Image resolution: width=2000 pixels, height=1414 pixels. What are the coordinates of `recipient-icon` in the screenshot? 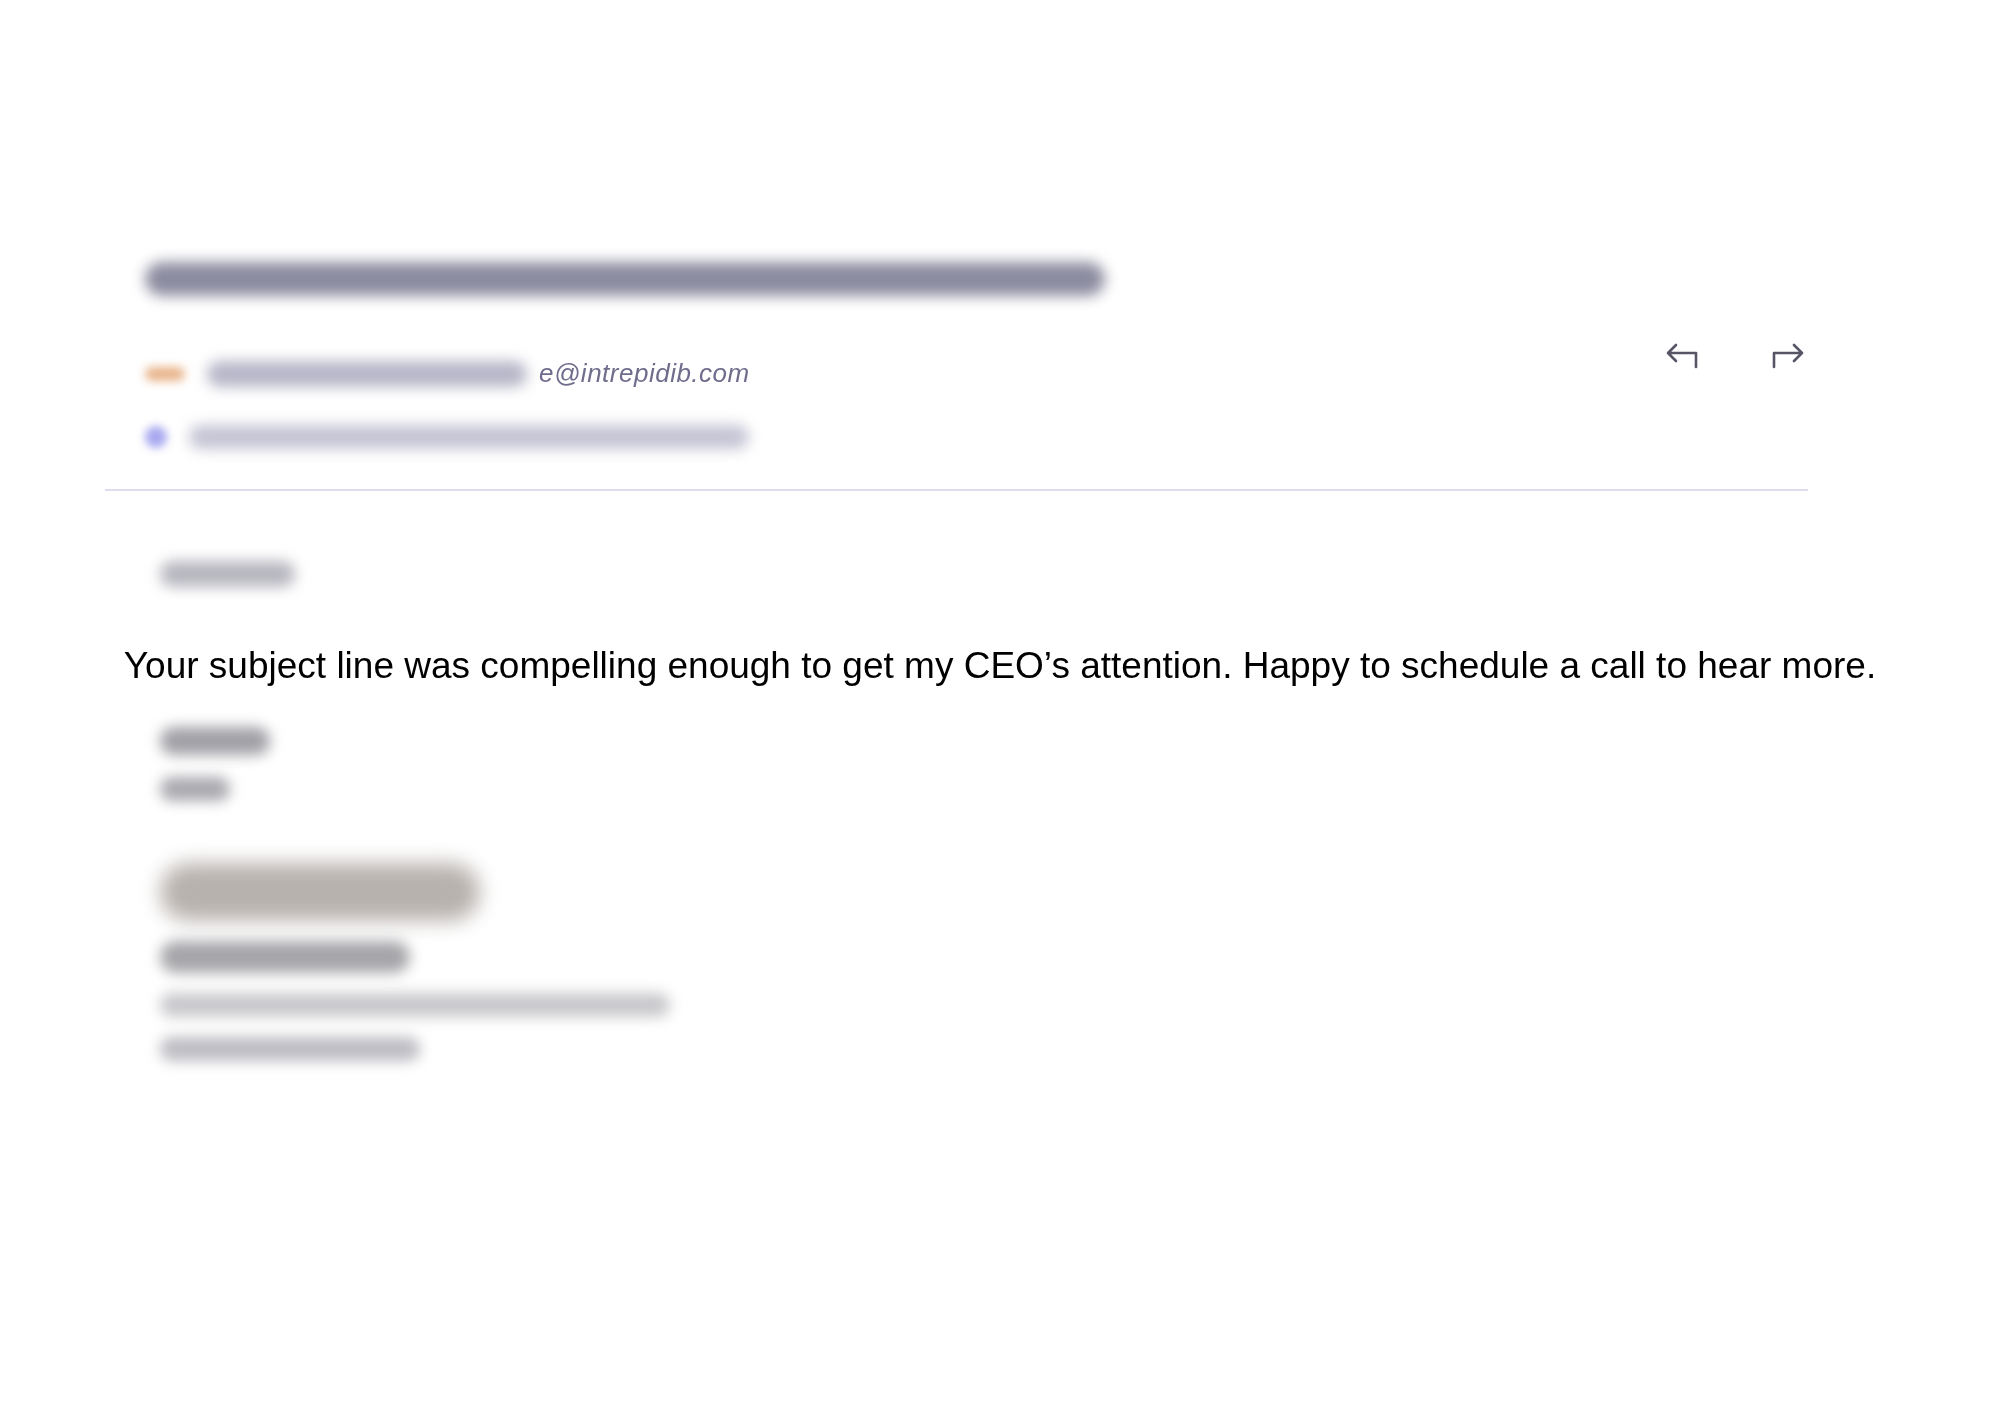 It's located at (156, 437).